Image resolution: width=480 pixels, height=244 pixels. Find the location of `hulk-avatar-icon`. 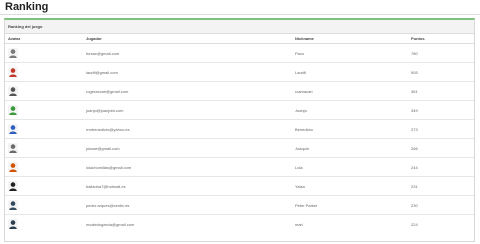

hulk-avatar-icon is located at coordinates (13, 110).